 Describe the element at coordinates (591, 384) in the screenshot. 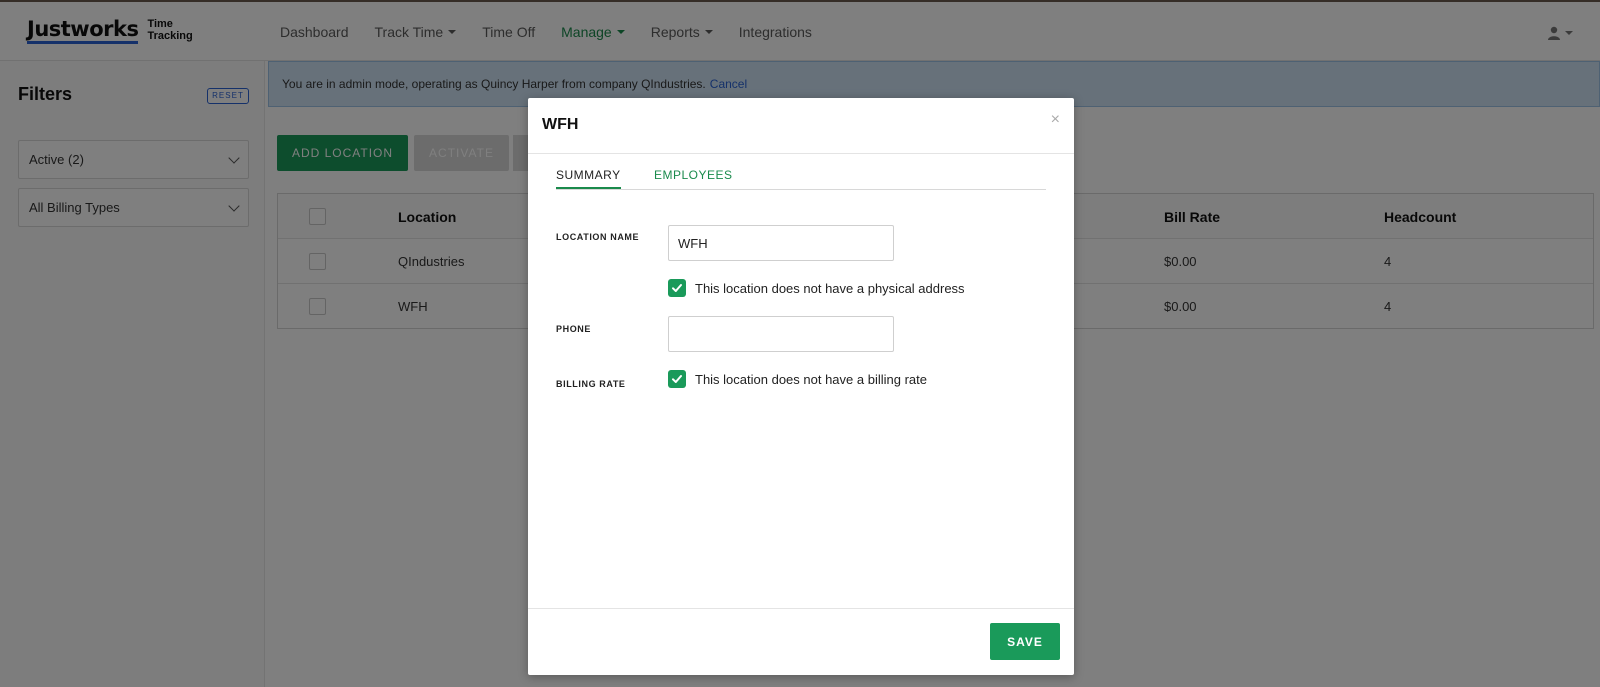

I see `billing-rate-label: BILLING RATE` at that location.